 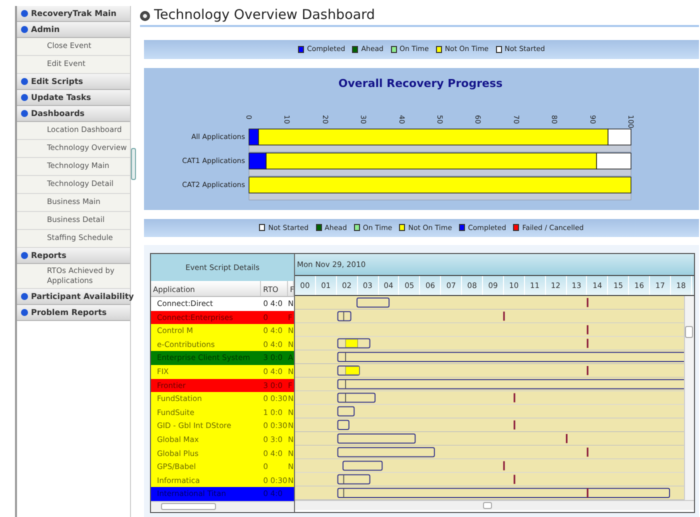 I want to click on sidebar-section-header: Edit Scripts, so click(x=73, y=82).